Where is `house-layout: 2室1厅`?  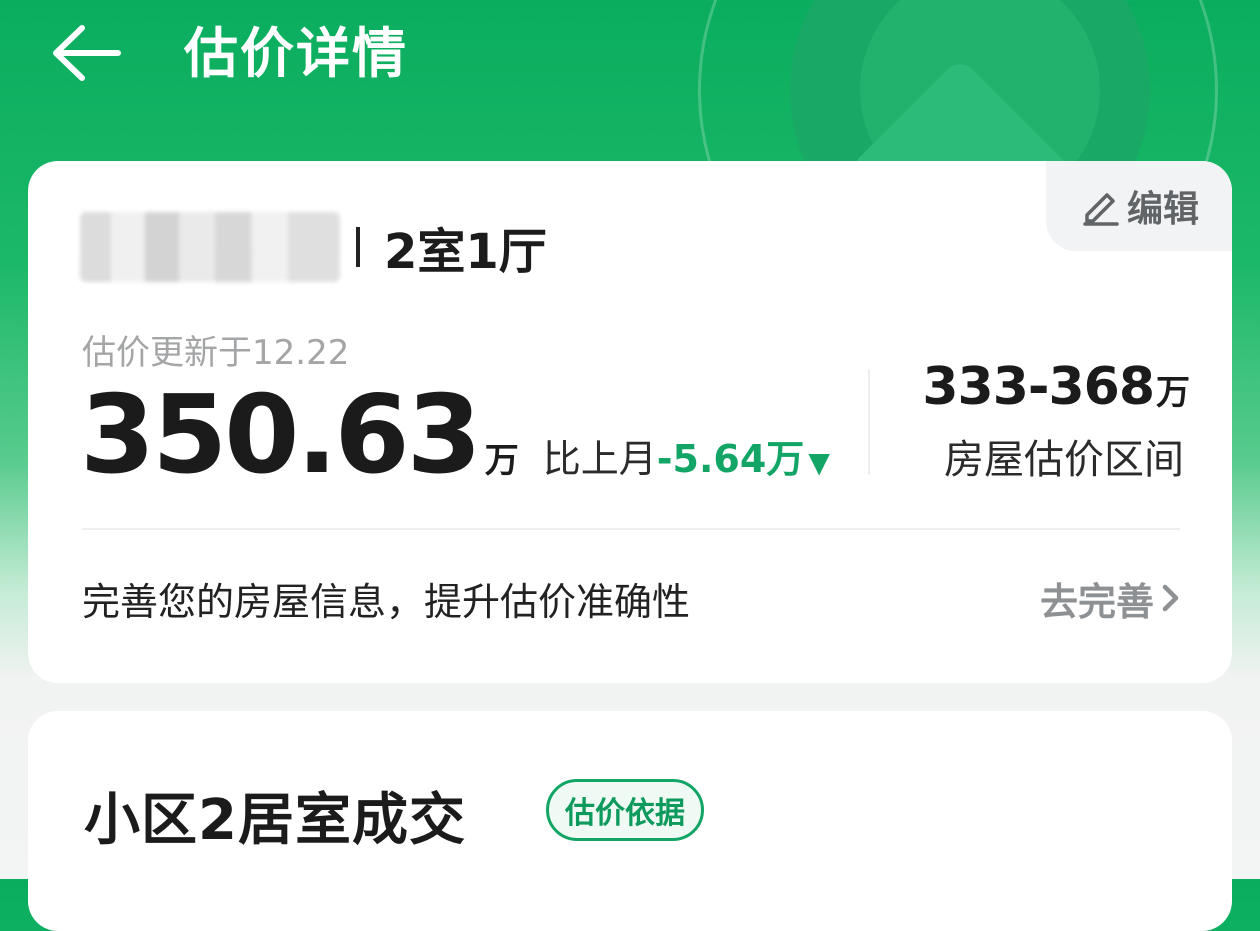
house-layout: 2室1厅 is located at coordinates (465, 252).